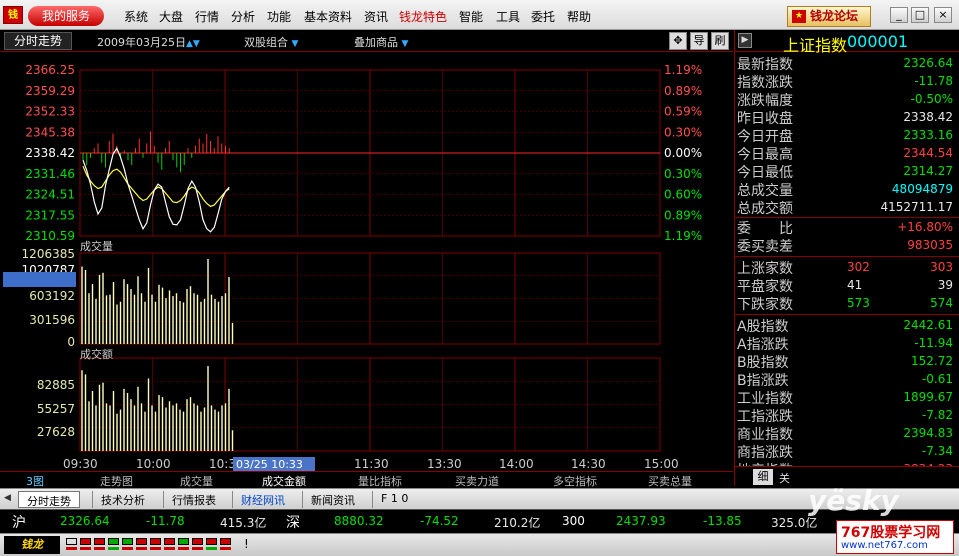  What do you see at coordinates (579, 16) in the screenshot?
I see `menu-help: 帮助` at bounding box center [579, 16].